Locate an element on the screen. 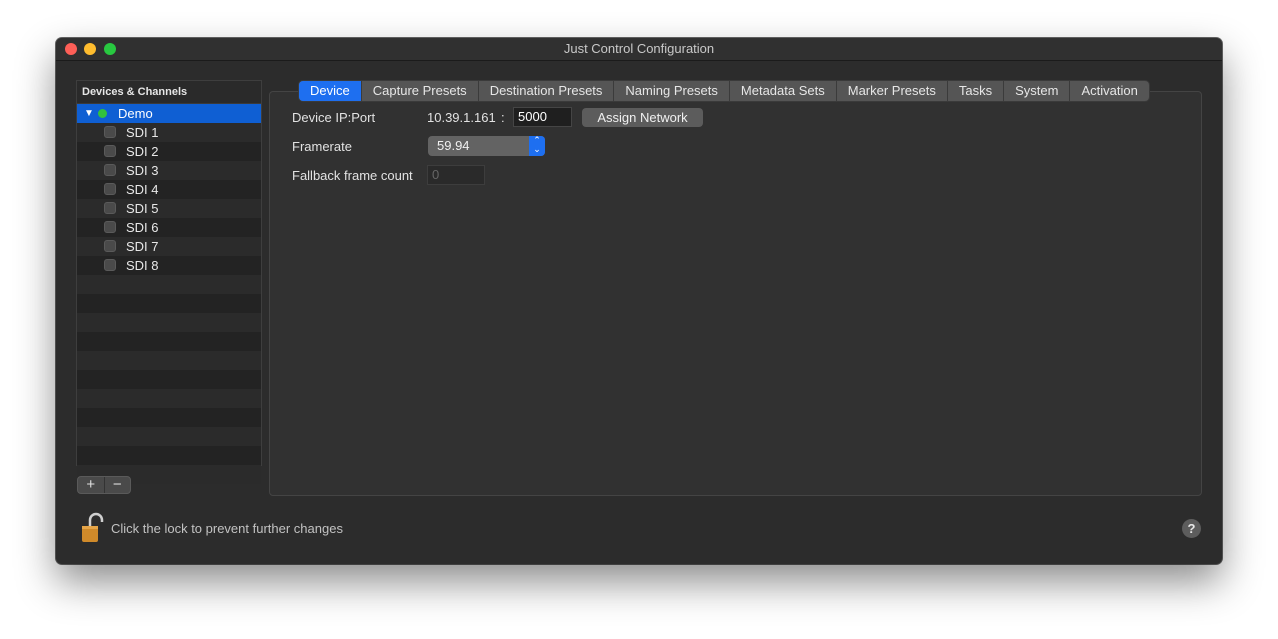 The height and width of the screenshot is (639, 1278). remove-device-button: − is located at coordinates (117, 485).